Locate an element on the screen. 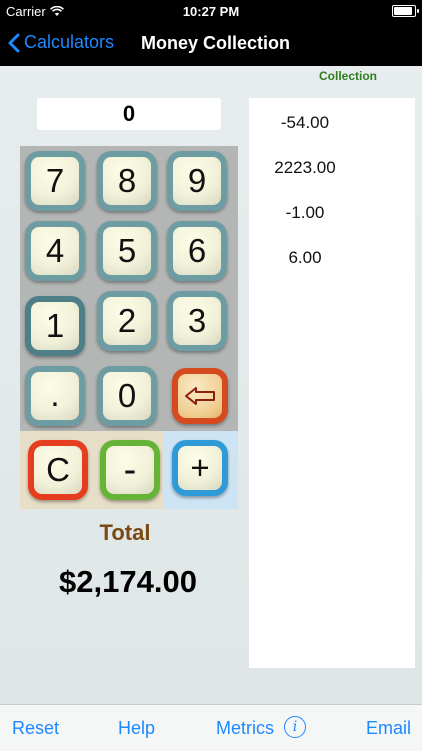 This screenshot has height=751, width=422. key-9: 9 is located at coordinates (197, 181).